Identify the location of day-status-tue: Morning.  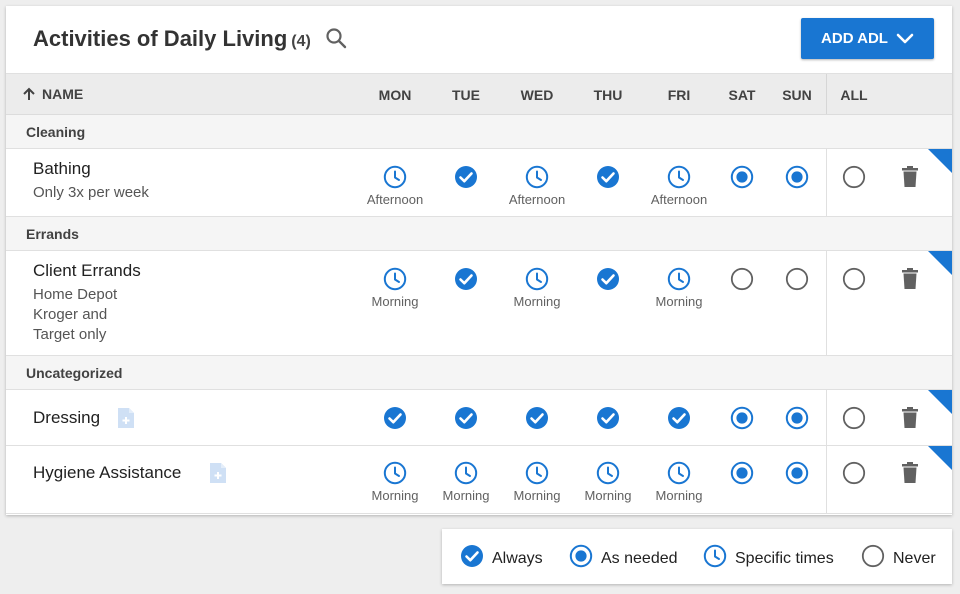
(466, 482).